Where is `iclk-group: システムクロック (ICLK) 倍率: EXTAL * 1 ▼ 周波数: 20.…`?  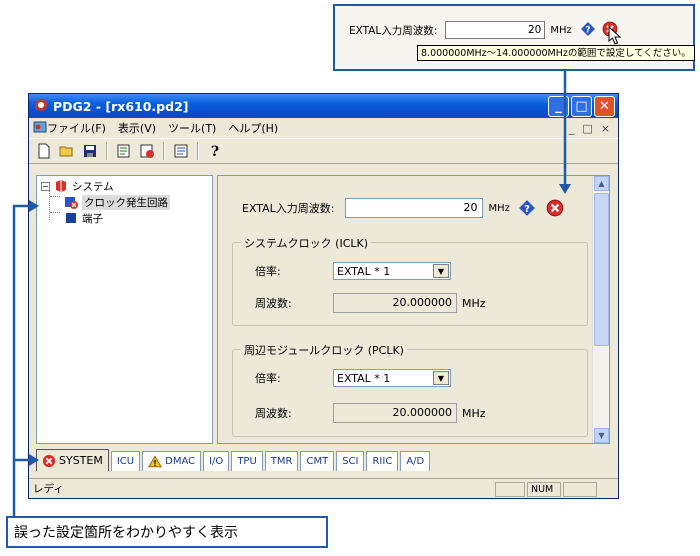 iclk-group: システムクロック (ICLK) 倍率: EXTAL * 1 ▼ 周波数: 20.… is located at coordinates (410, 280).